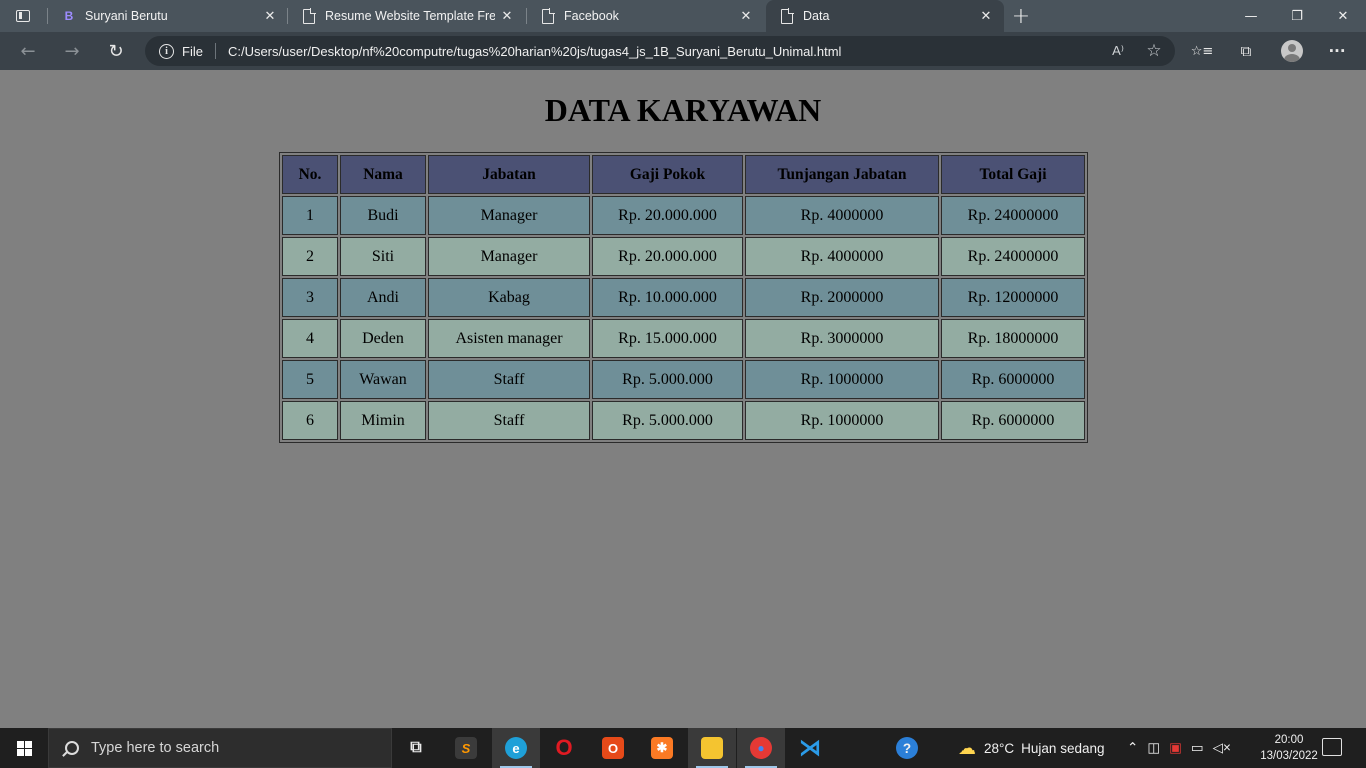 The width and height of the screenshot is (1366, 768). Describe the element at coordinates (383, 297) in the screenshot. I see `cell-nama: Andi` at that location.